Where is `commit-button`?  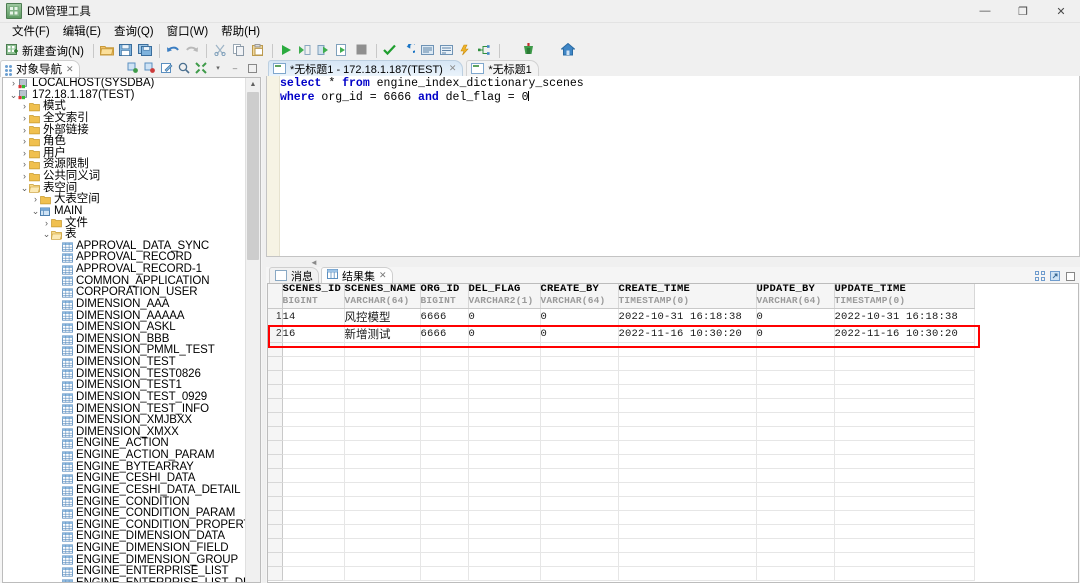 commit-button is located at coordinates (390, 51).